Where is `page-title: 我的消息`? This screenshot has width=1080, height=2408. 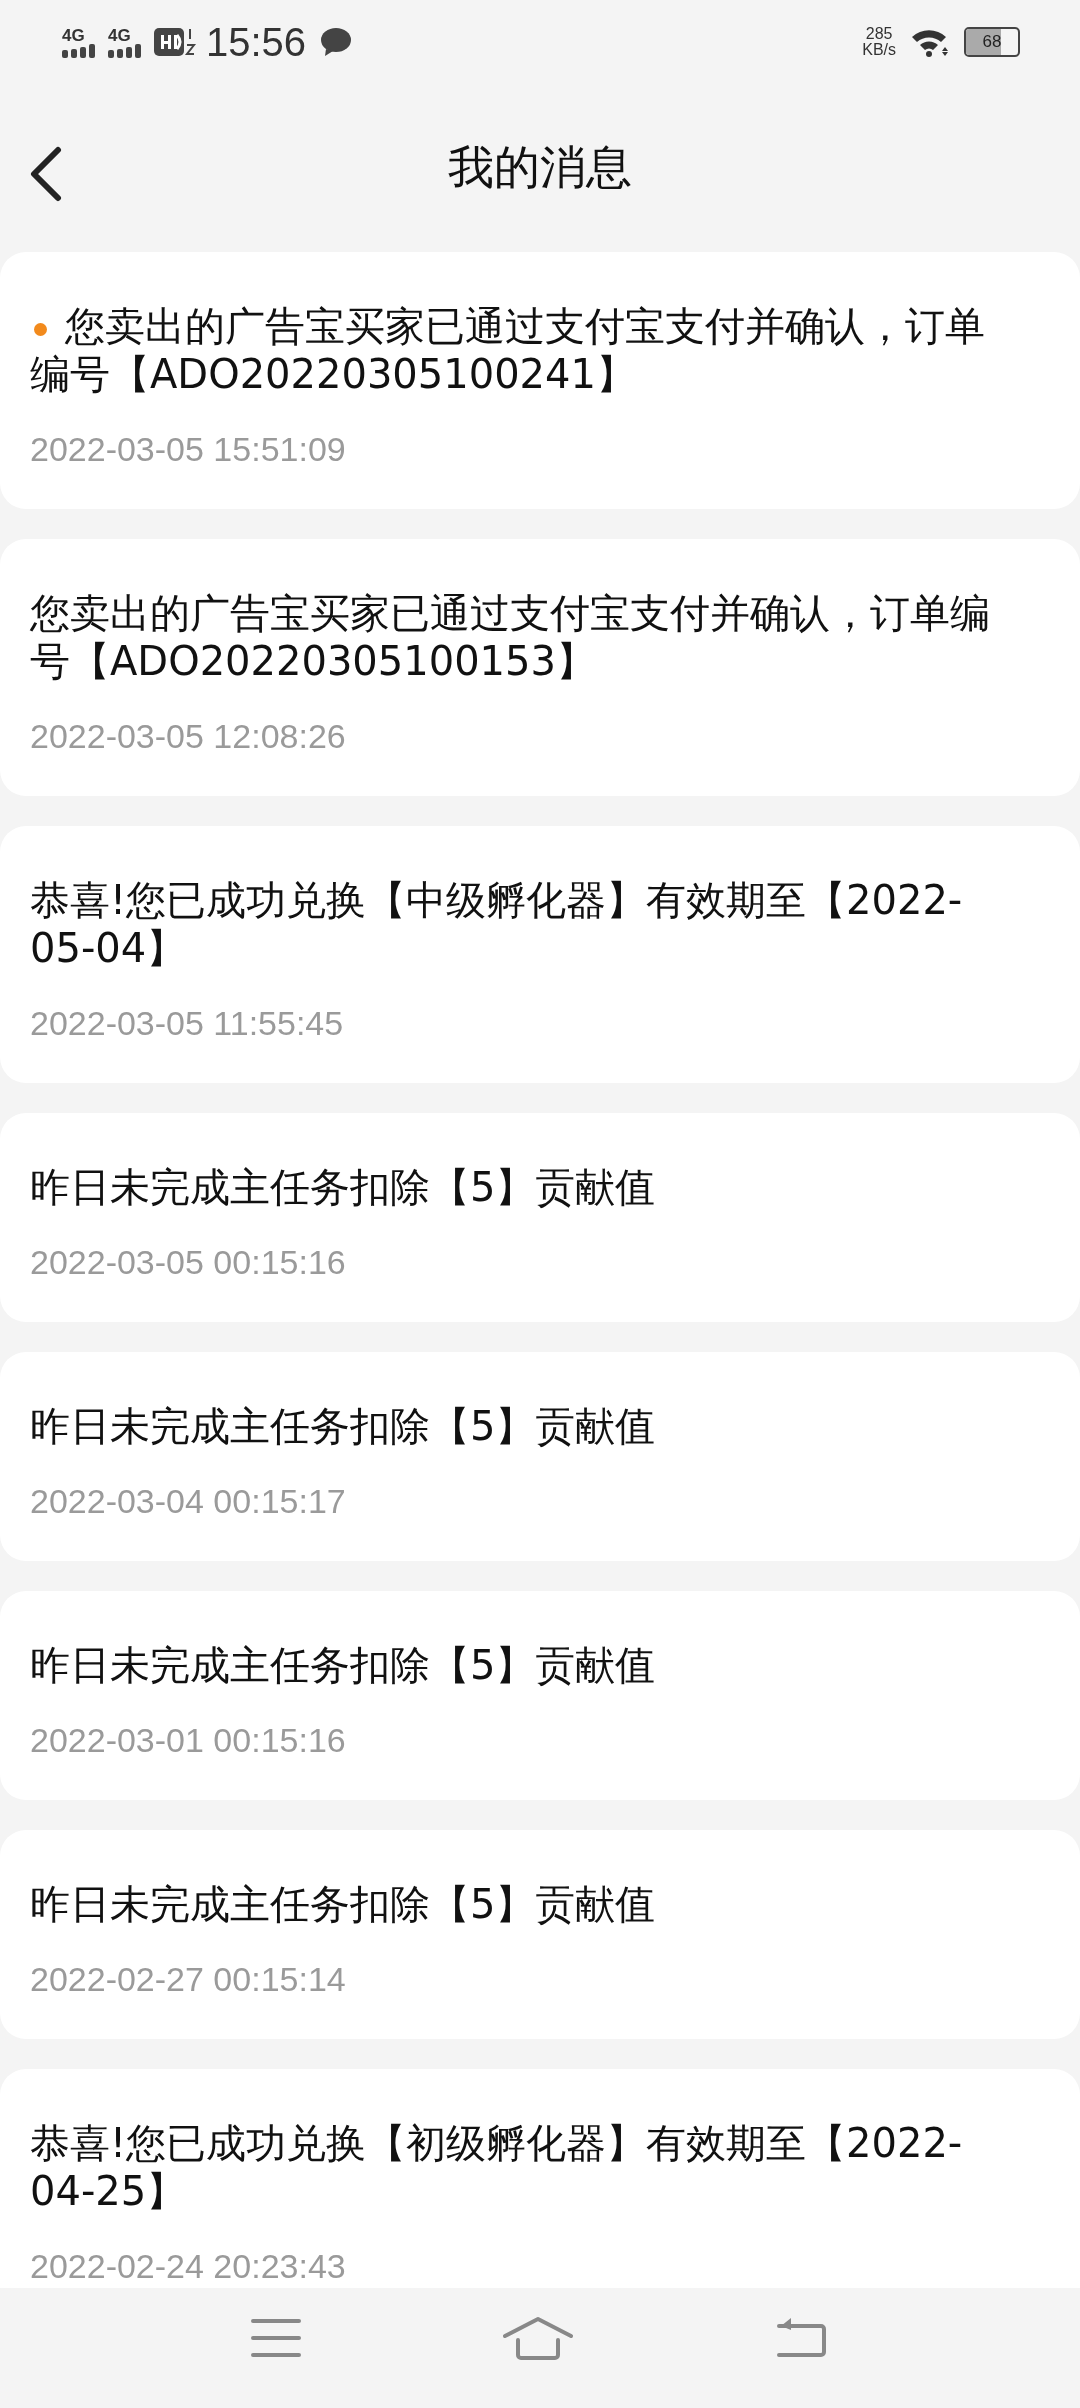
page-title: 我的消息 is located at coordinates (540, 167).